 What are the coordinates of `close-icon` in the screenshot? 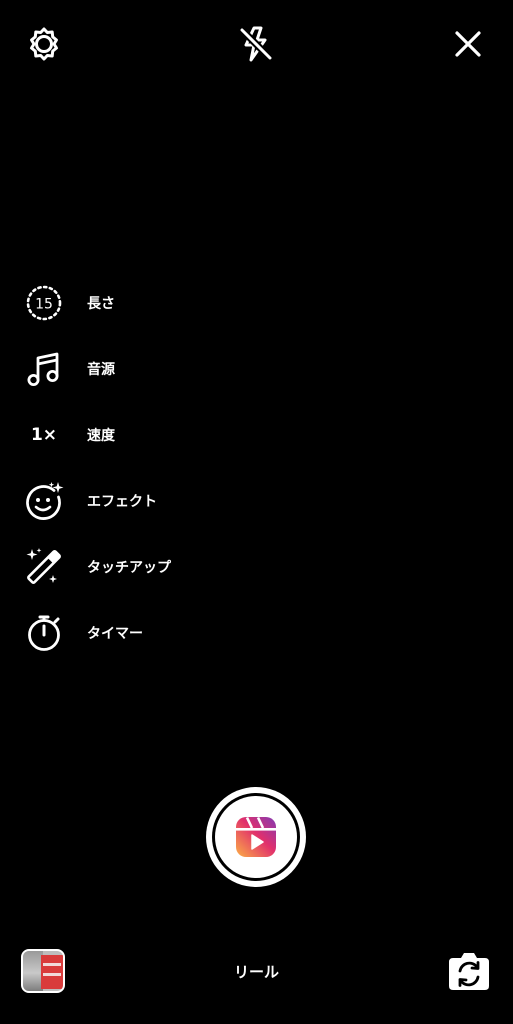 It's located at (468, 44).